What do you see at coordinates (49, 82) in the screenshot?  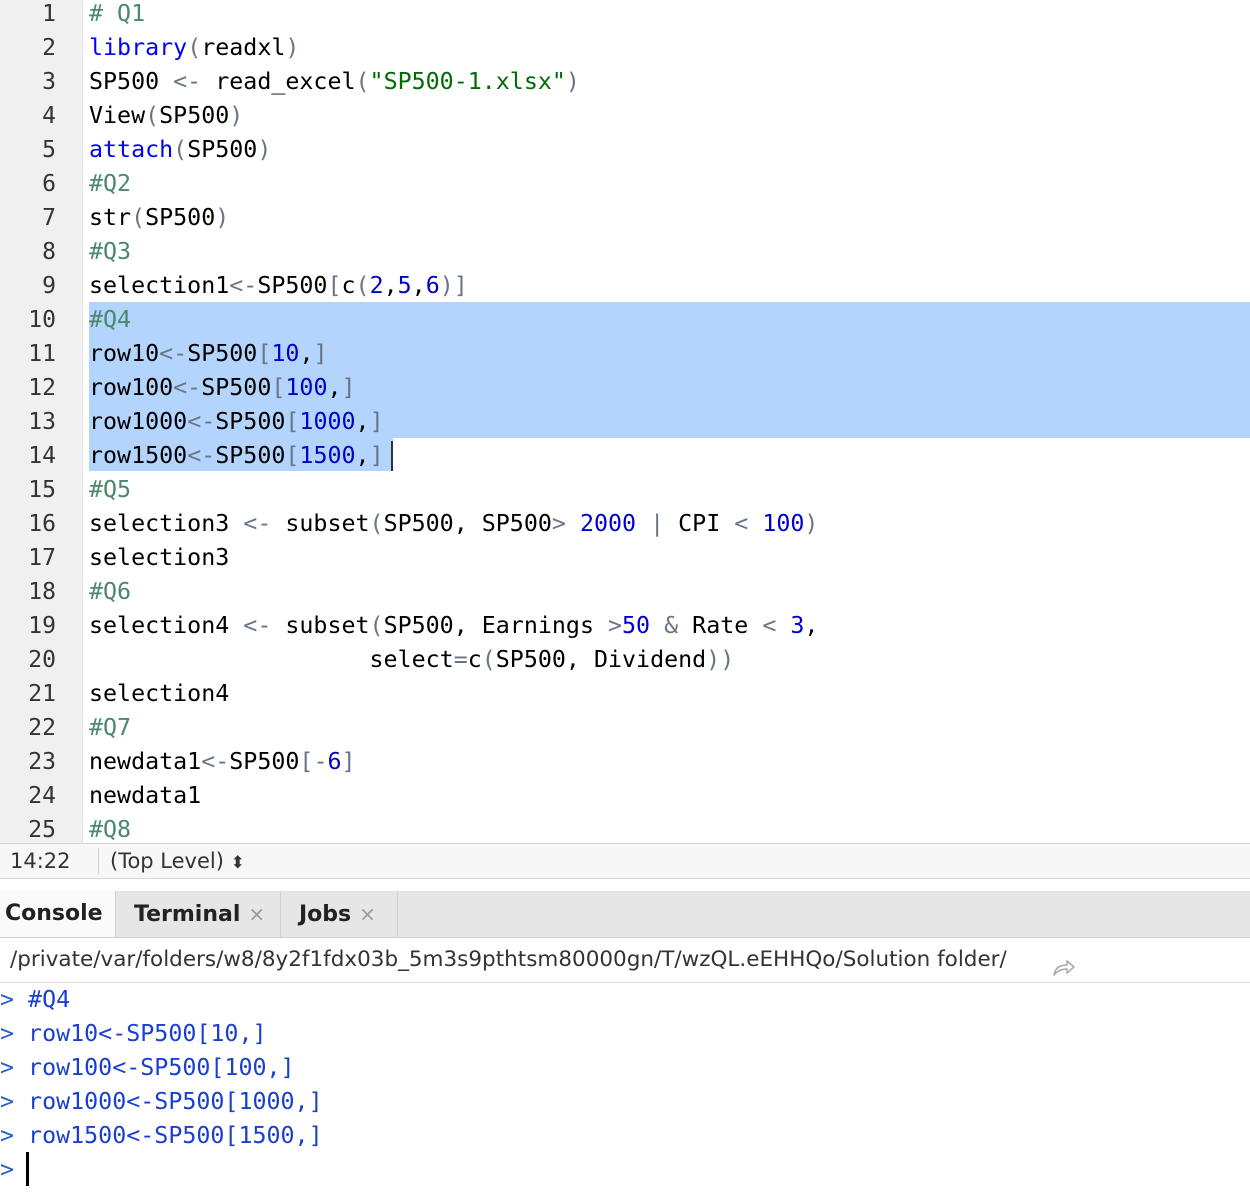 I see `line-number: 3` at bounding box center [49, 82].